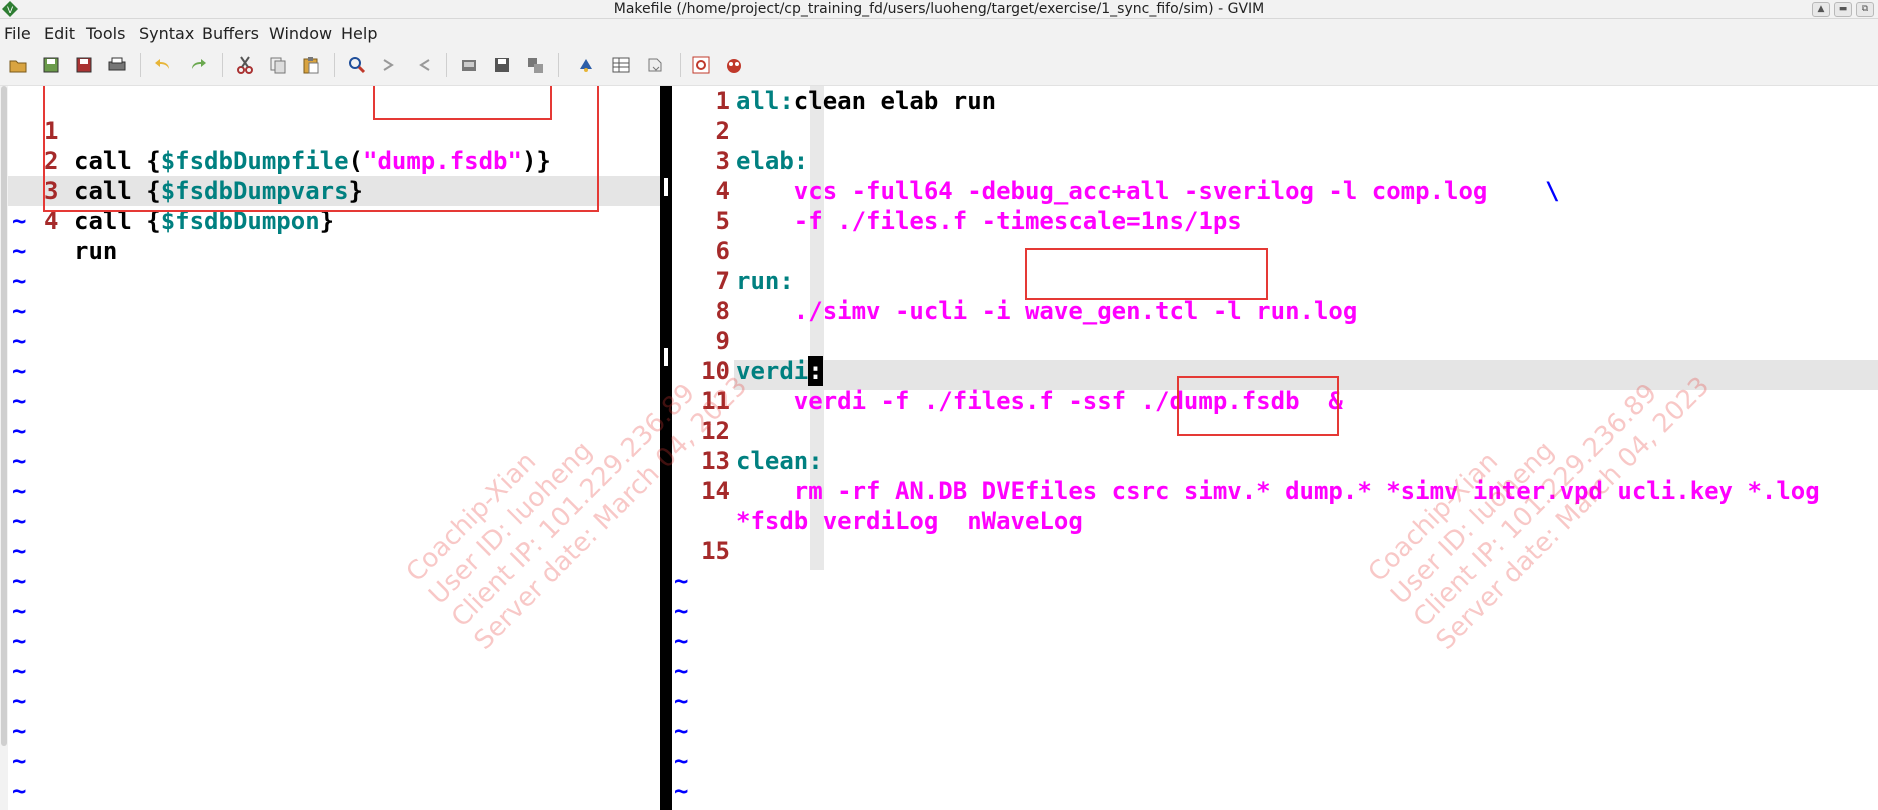 Image resolution: width=1878 pixels, height=810 pixels. What do you see at coordinates (722, 311) in the screenshot?
I see `line-number: 8` at bounding box center [722, 311].